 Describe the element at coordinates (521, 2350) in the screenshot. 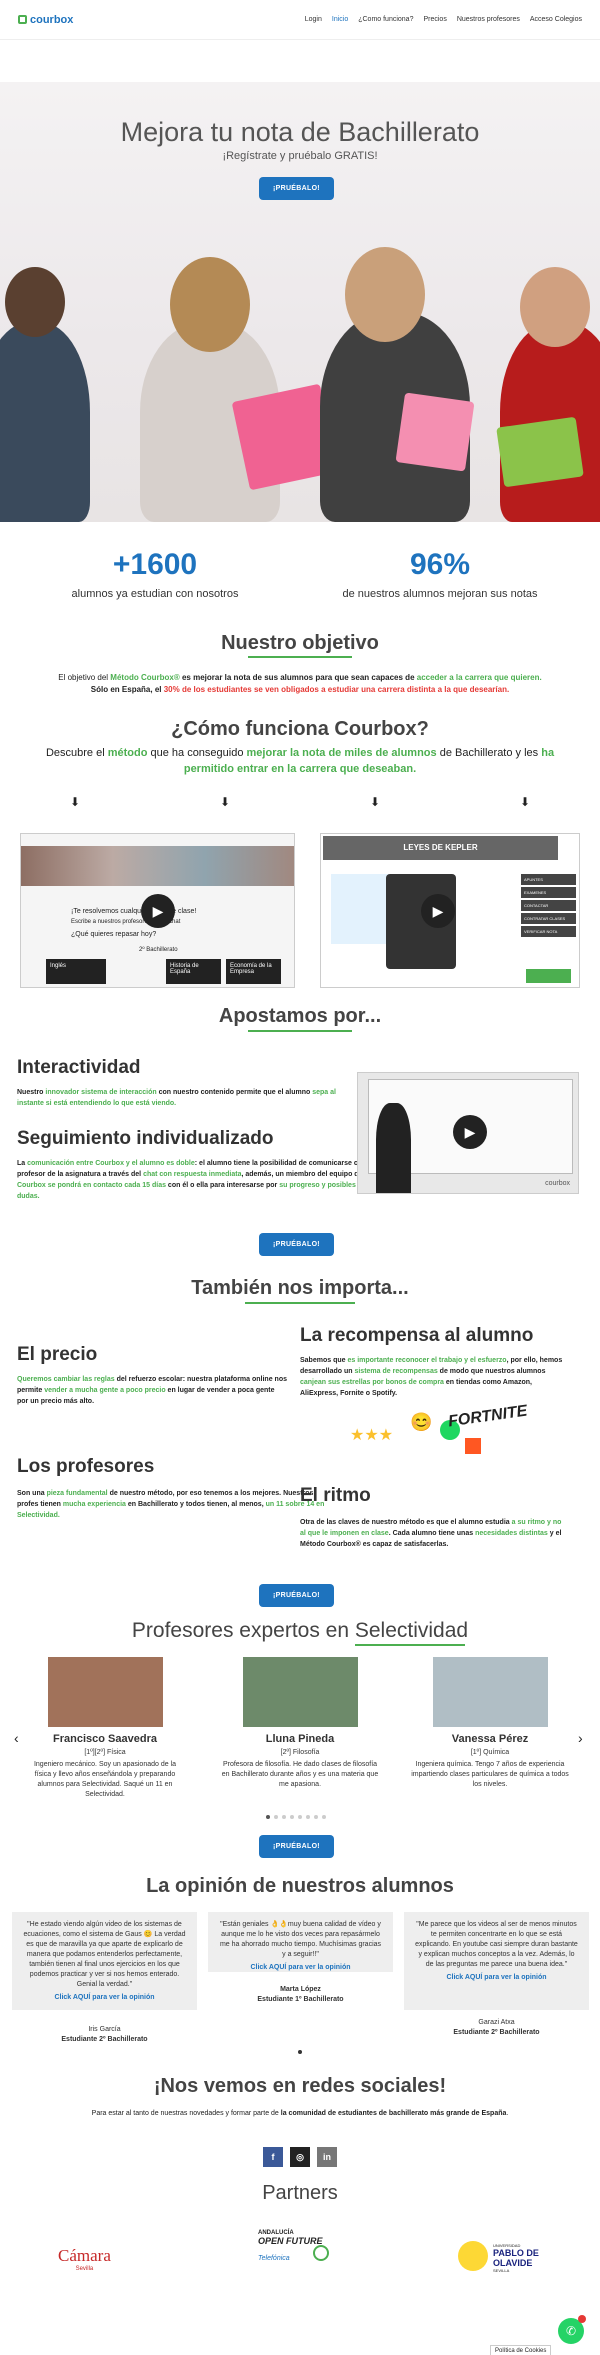

I see `cookies-link: Política de Cookies` at that location.